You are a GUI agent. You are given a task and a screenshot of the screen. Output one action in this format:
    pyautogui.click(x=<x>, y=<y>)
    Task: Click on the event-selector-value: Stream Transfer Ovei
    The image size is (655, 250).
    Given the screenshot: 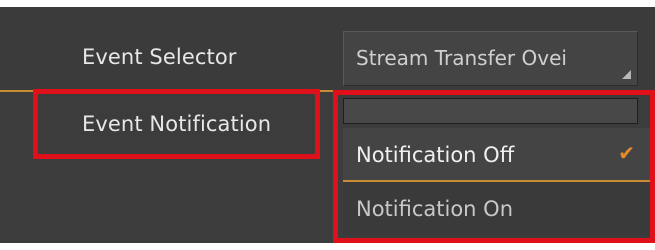 What is the action you would take?
    pyautogui.click(x=461, y=58)
    